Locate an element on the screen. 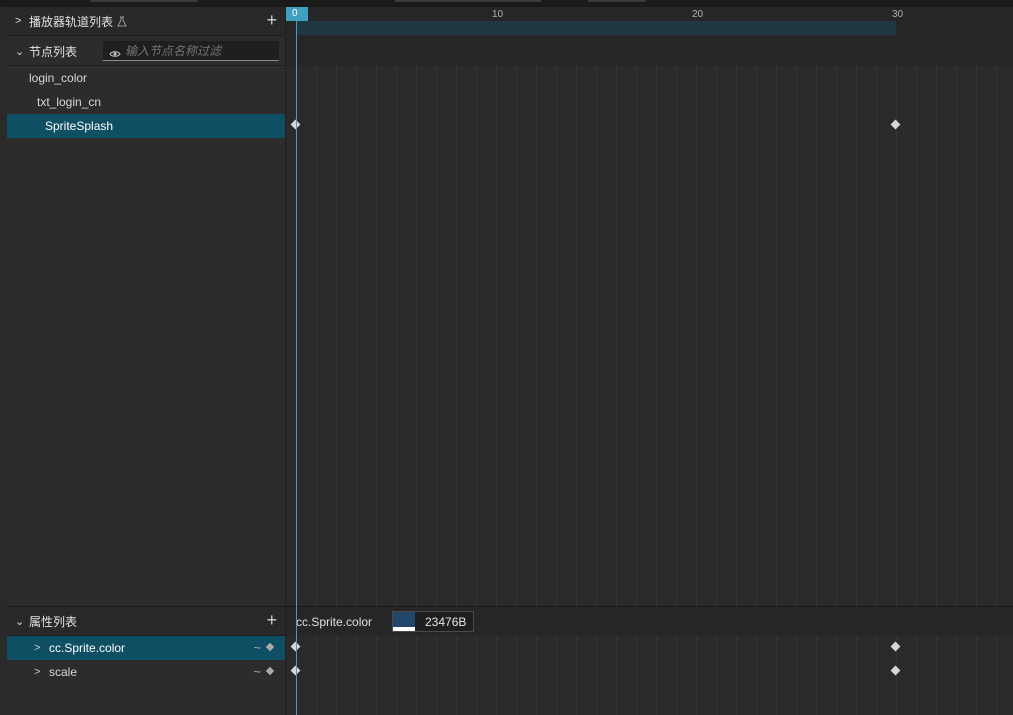  ruler-tick-label: 20 is located at coordinates (698, 14).